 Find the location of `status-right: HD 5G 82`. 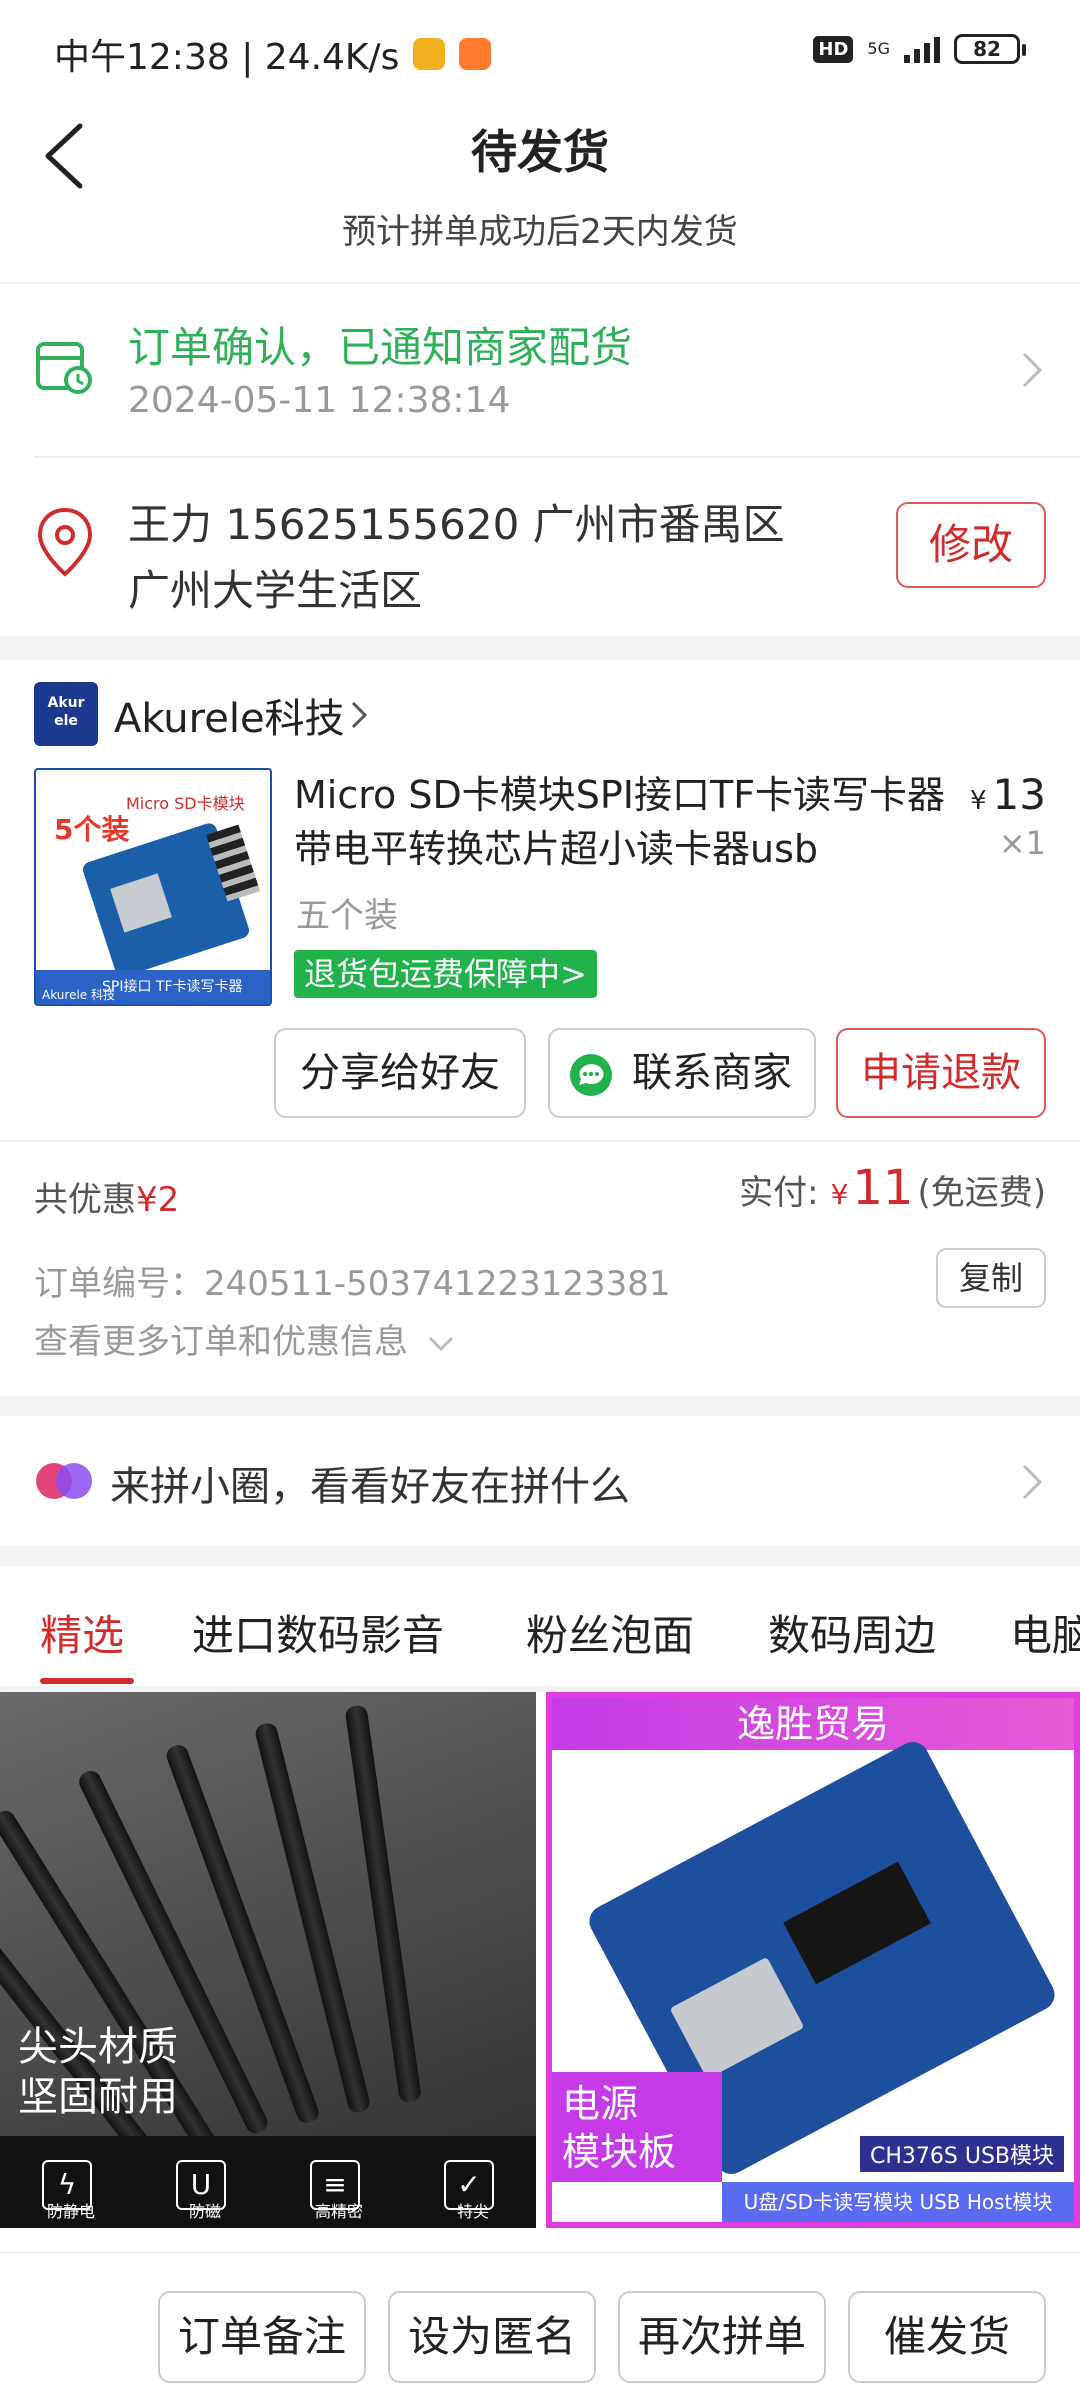

status-right: HD 5G 82 is located at coordinates (919, 49).